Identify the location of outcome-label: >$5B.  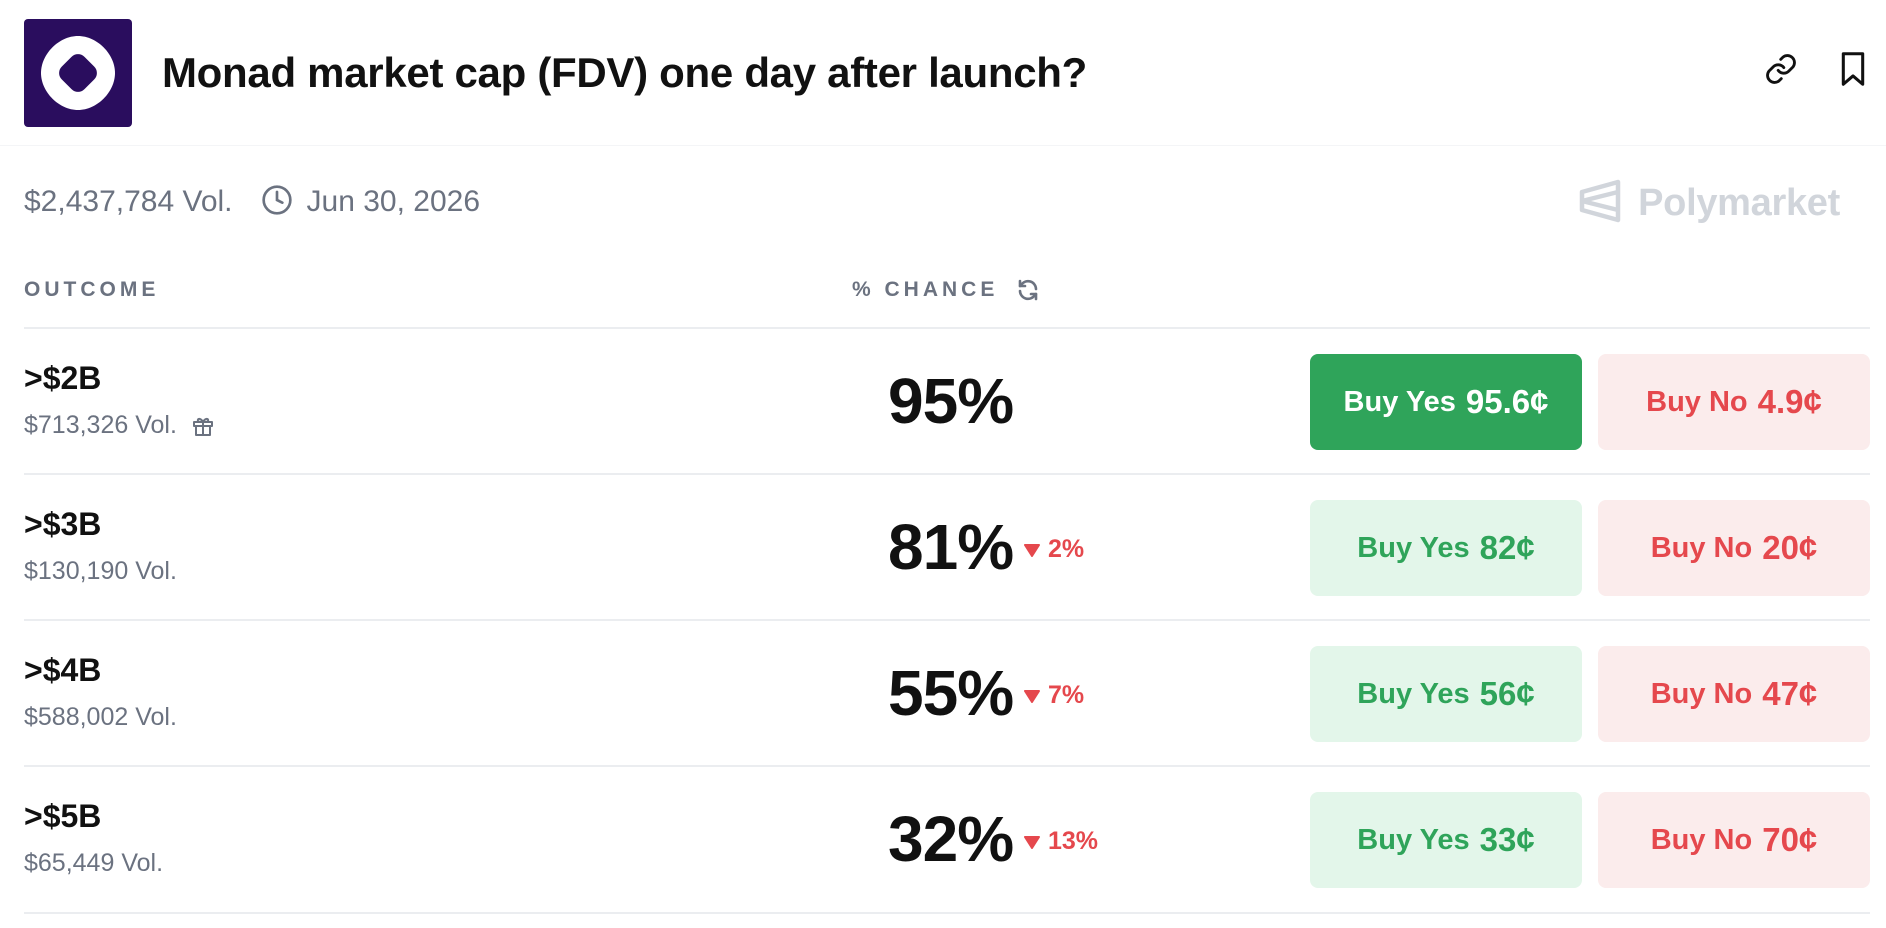
(63, 816).